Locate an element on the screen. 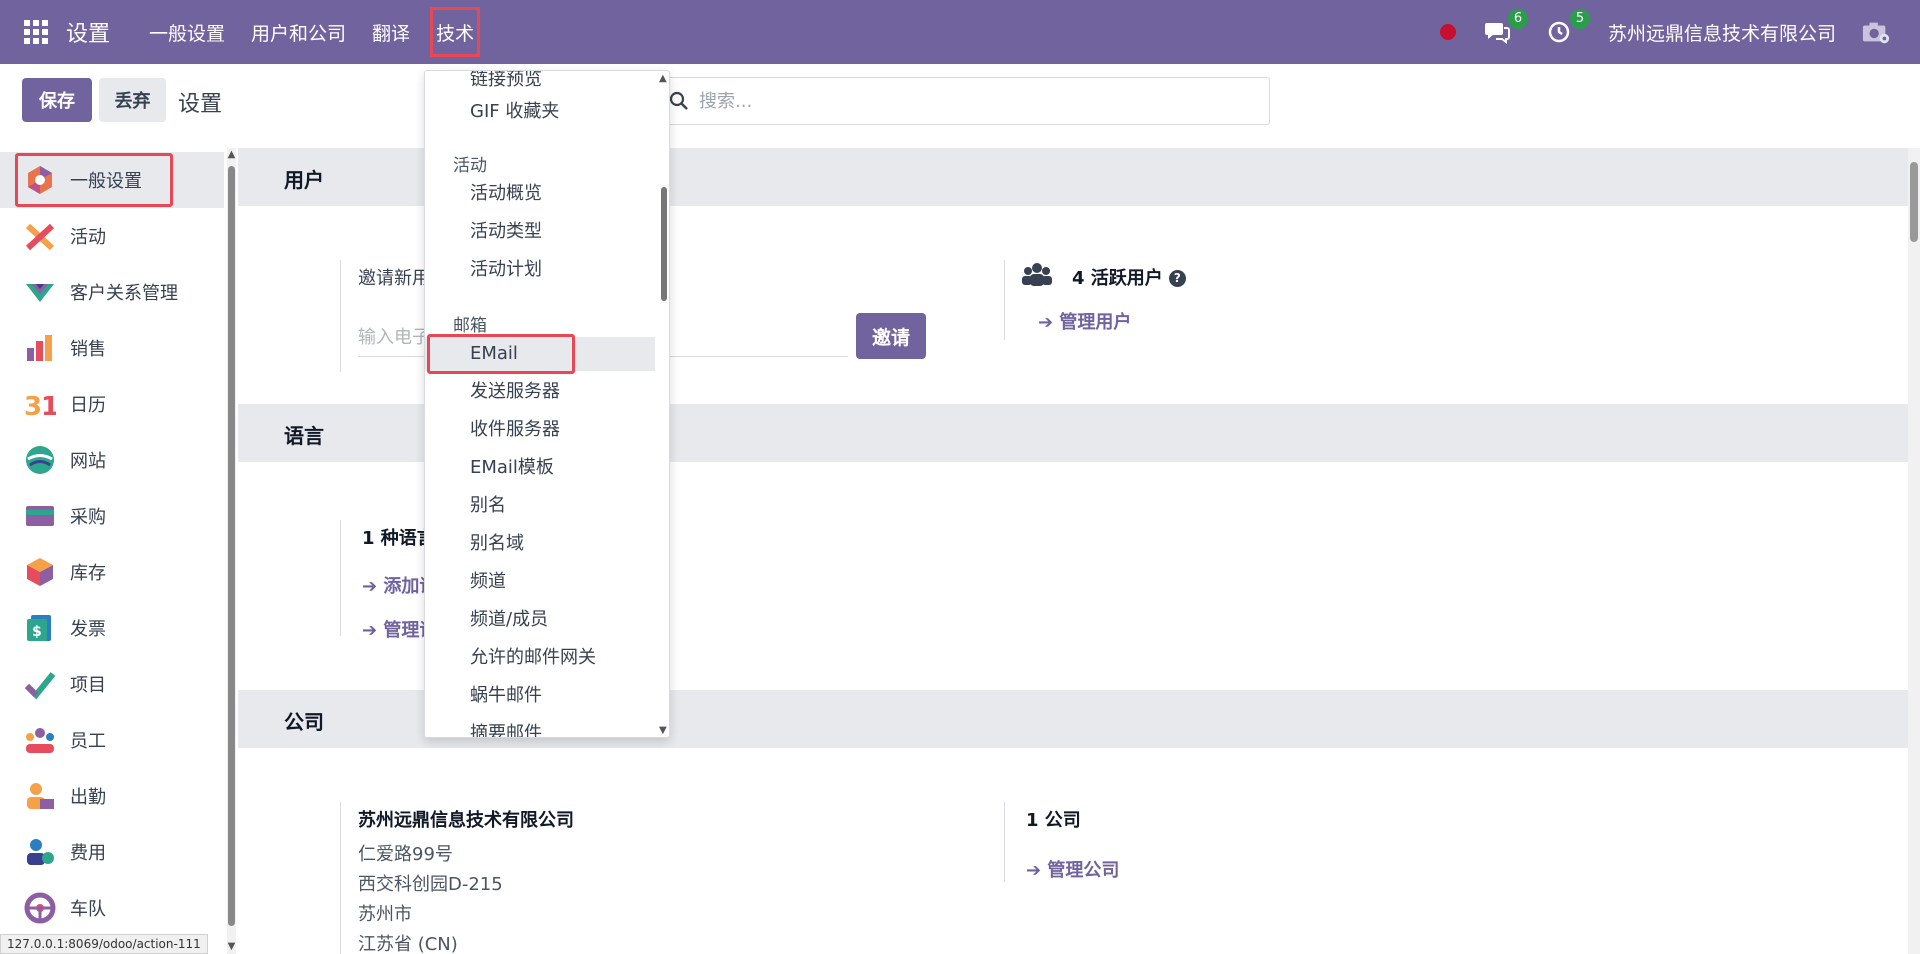  company-count: 1 公司 is located at coordinates (1053, 820).